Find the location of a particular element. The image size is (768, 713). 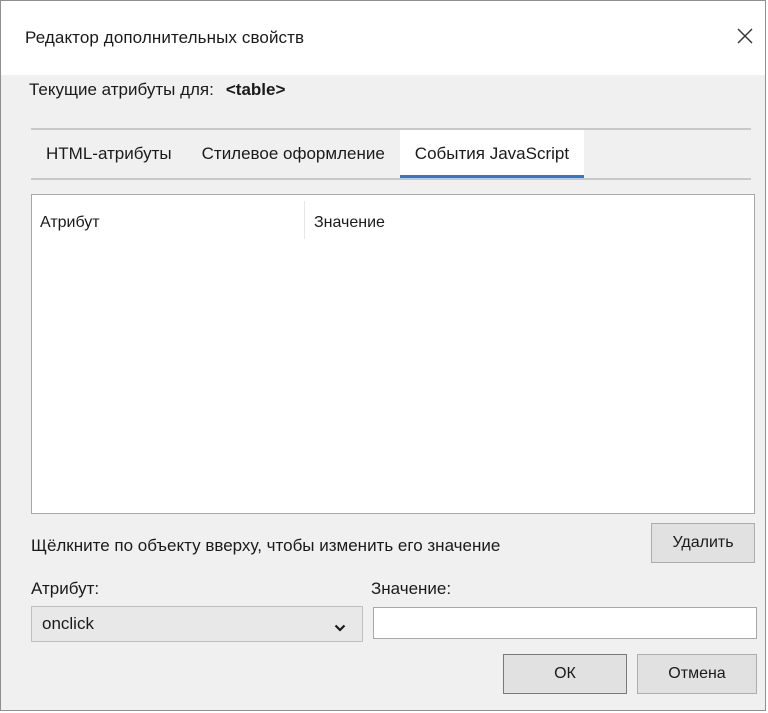

title-bar: Редактор дополнительных свойств is located at coordinates (383, 38).